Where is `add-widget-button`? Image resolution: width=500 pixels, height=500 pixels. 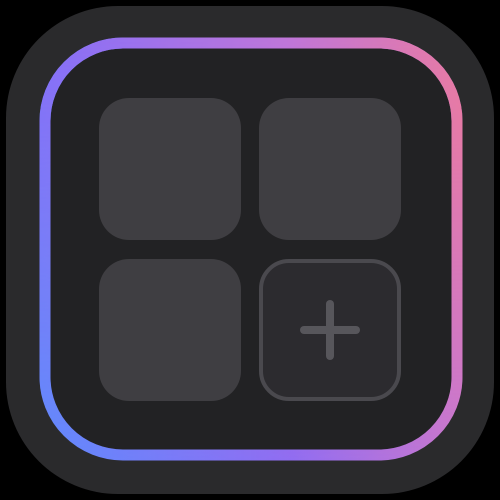
add-widget-button is located at coordinates (330, 330).